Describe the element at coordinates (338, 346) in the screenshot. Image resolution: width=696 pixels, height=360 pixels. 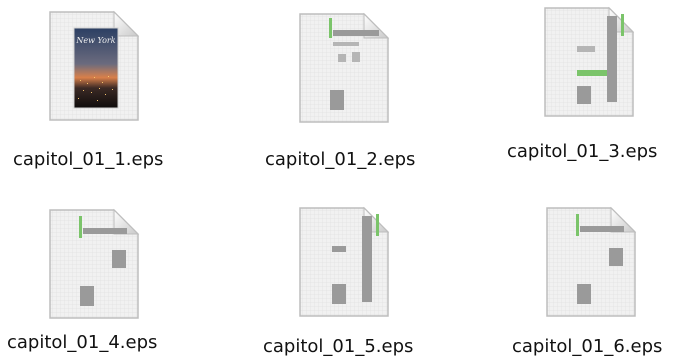
I see `file-name-label: capitol_01_5.eps` at that location.